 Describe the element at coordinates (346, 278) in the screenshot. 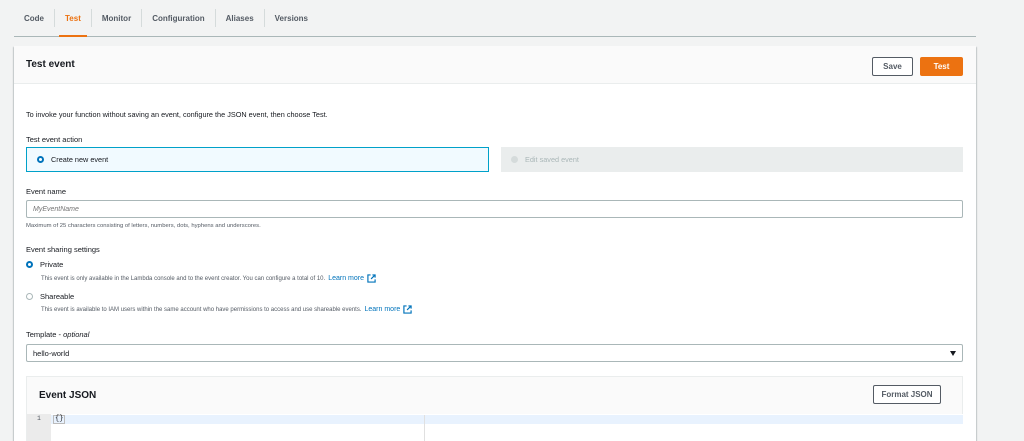

I see `private-learn-more-link: Learn more` at that location.